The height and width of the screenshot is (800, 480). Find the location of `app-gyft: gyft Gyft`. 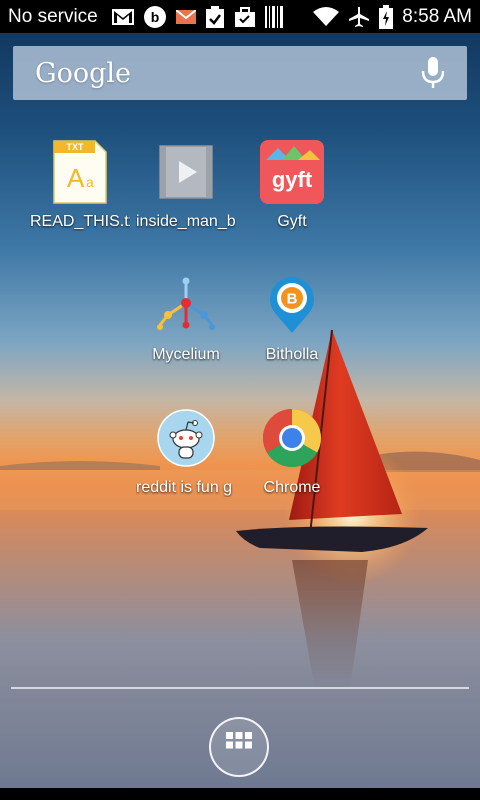

app-gyft: gyft Gyft is located at coordinates (292, 185).